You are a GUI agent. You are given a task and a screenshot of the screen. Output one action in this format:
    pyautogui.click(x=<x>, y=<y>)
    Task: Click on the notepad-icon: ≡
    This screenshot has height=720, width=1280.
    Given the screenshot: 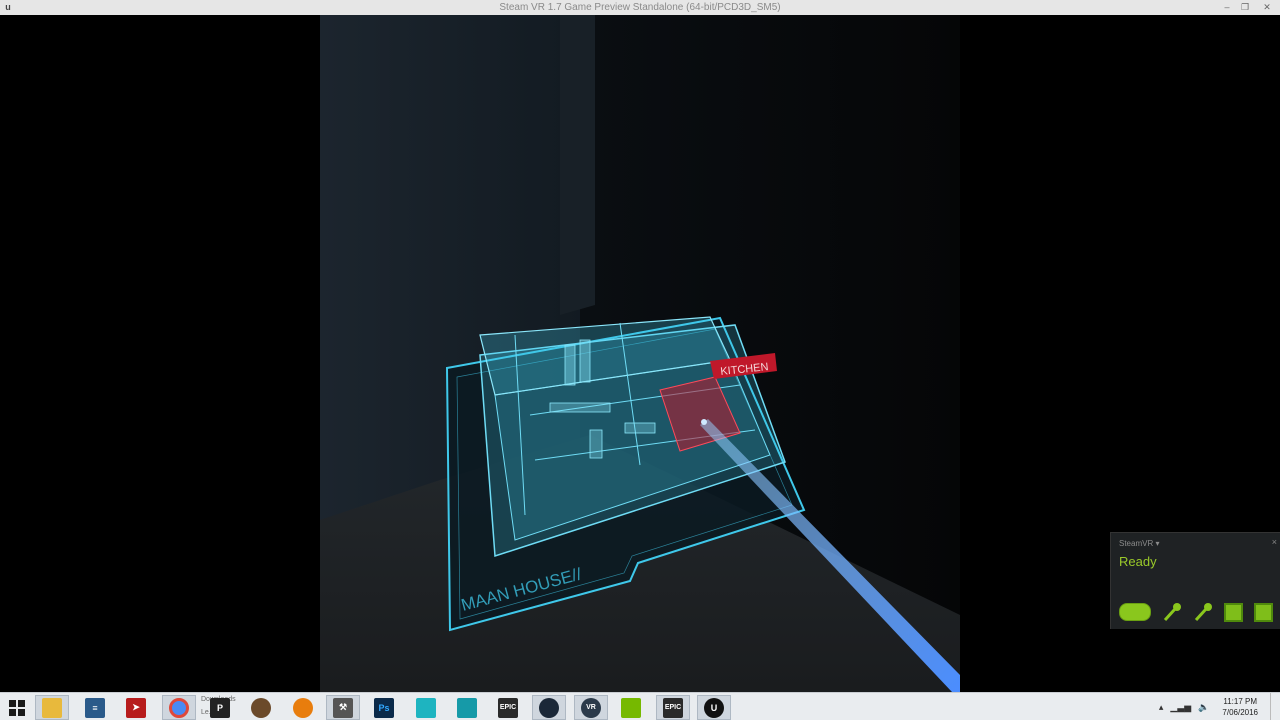 What is the action you would take?
    pyautogui.click(x=95, y=707)
    